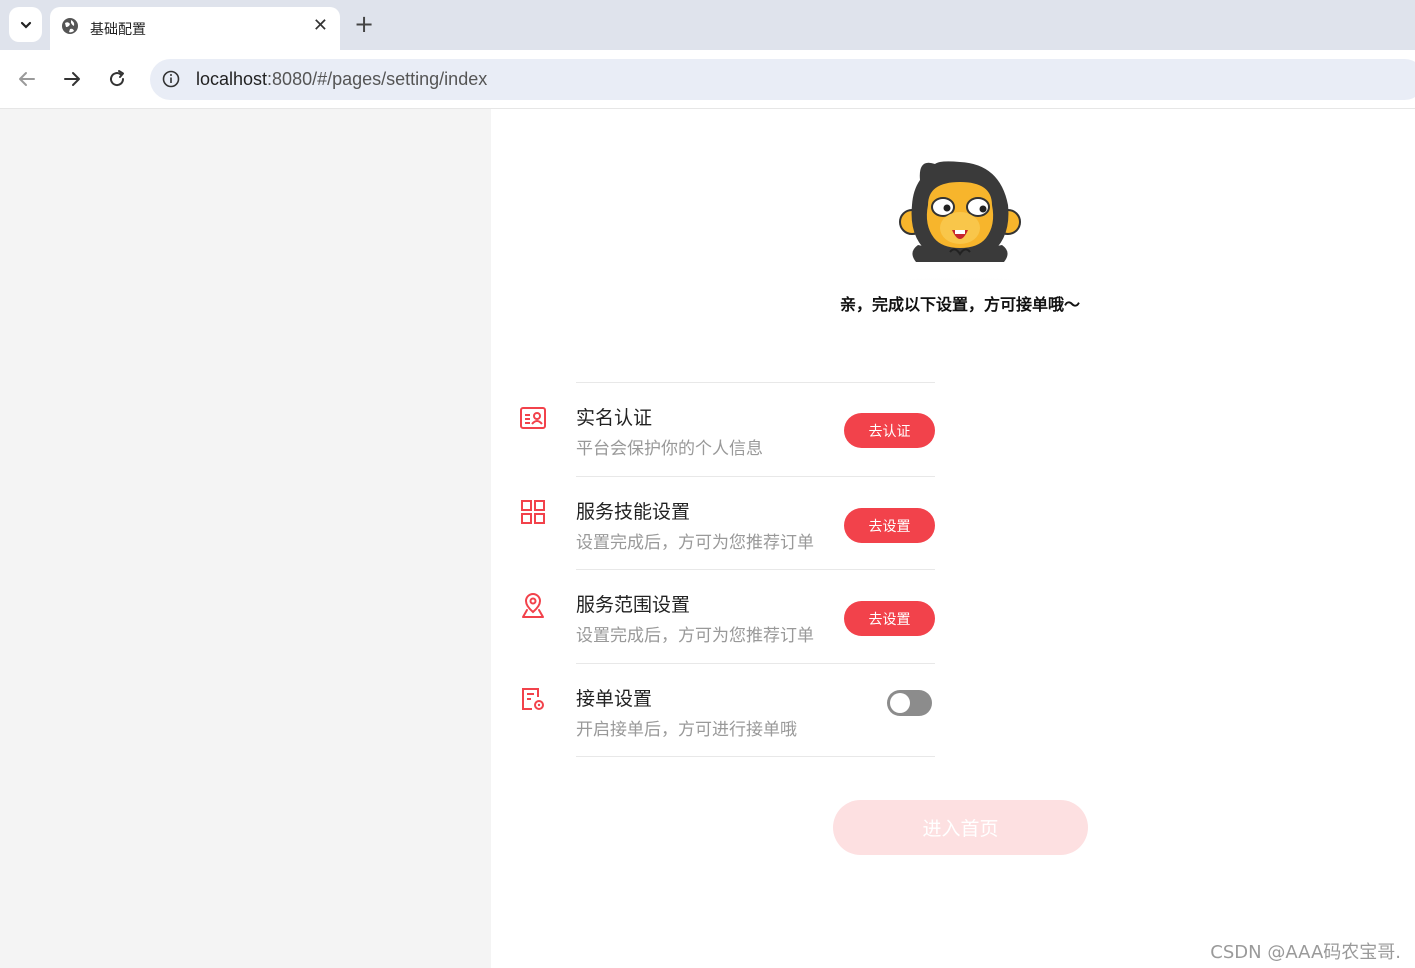 This screenshot has width=1415, height=968. I want to click on tab-search-button, so click(25, 24).